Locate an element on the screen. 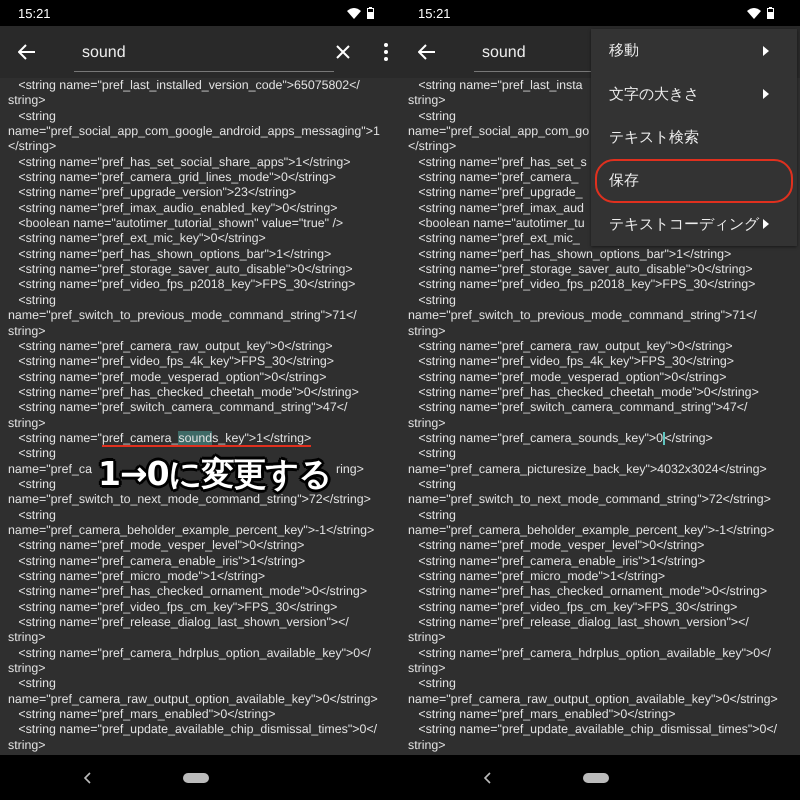 The width and height of the screenshot is (800, 800). menu-item: 保存 is located at coordinates (694, 181).